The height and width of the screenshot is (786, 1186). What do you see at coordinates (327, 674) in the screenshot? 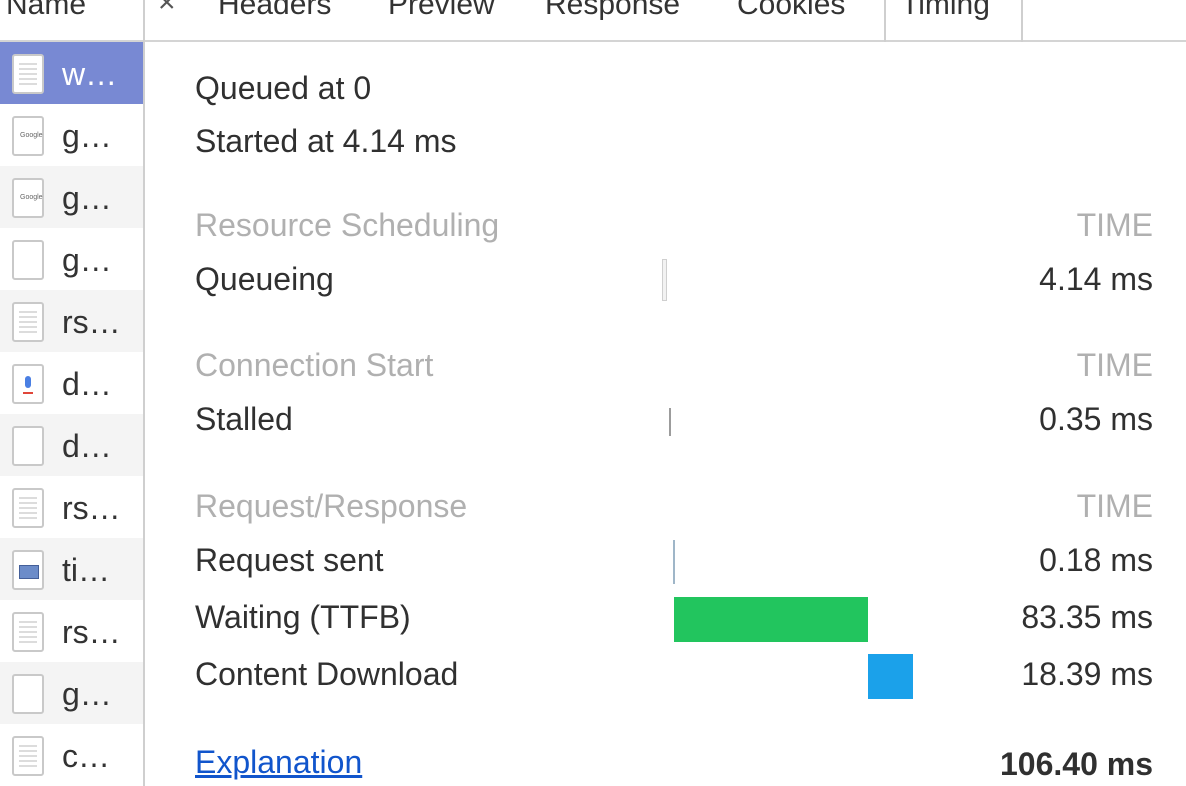
I see `content-download-label: Content Download` at bounding box center [327, 674].